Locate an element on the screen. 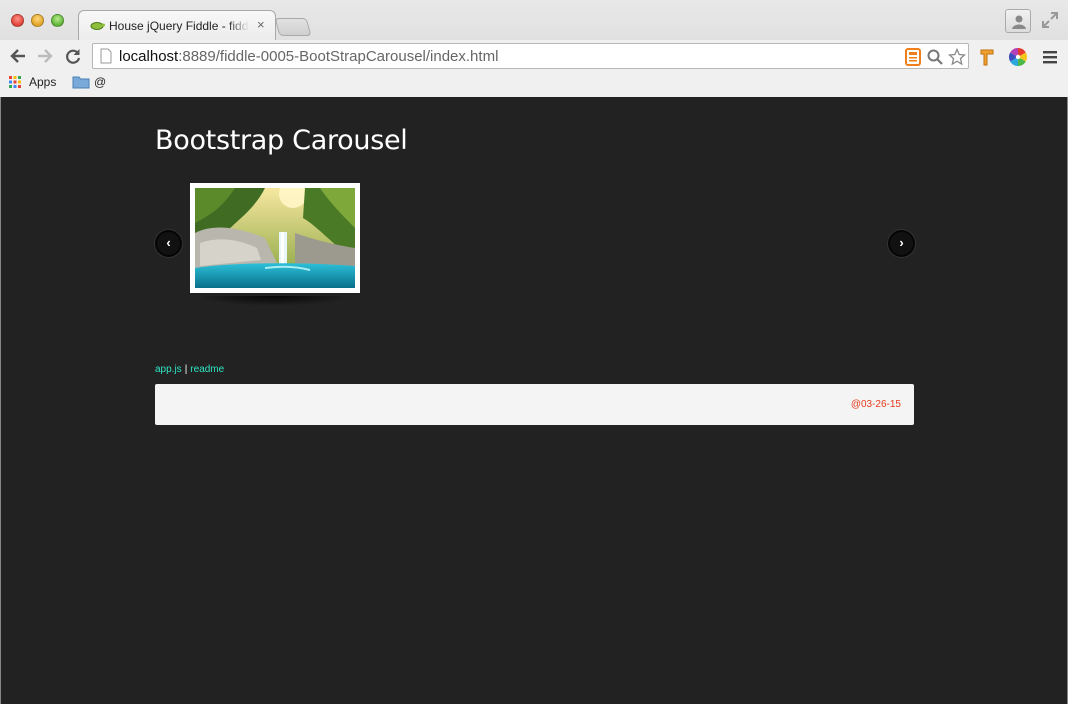 The height and width of the screenshot is (704, 1068). app-js-link: app.js is located at coordinates (168, 369).